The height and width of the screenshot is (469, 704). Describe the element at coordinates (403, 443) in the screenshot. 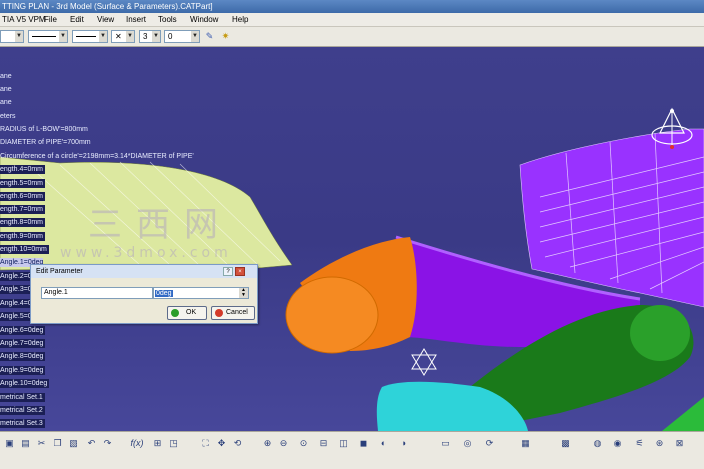

I see `swap-icon: ◑` at that location.